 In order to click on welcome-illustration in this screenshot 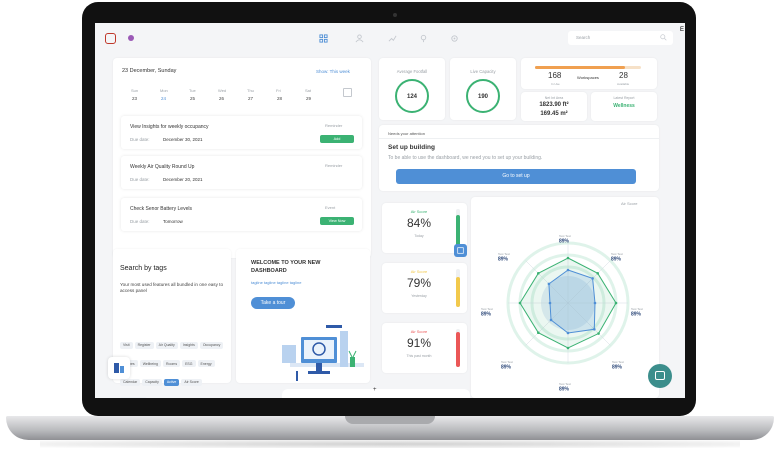, I will do `click(323, 353)`.